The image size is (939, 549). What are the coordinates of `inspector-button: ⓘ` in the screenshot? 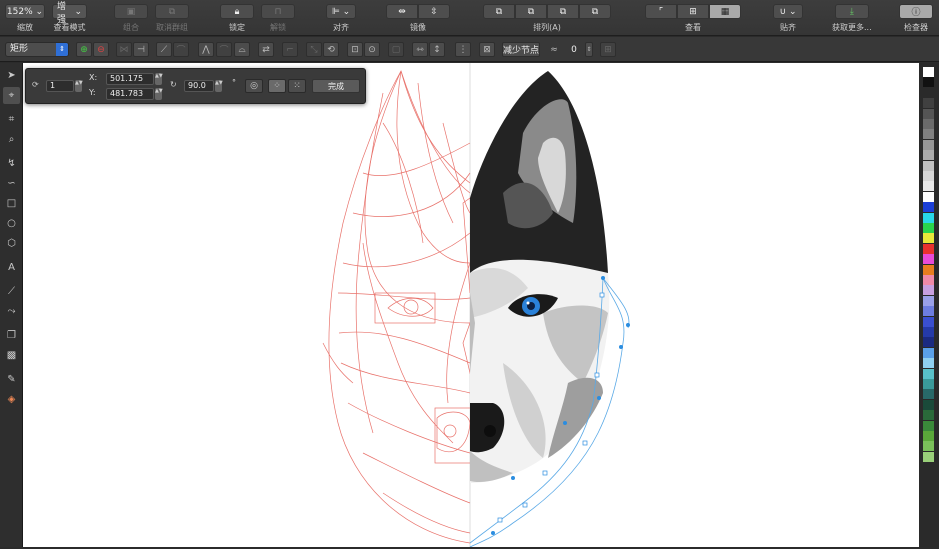 It's located at (916, 11).